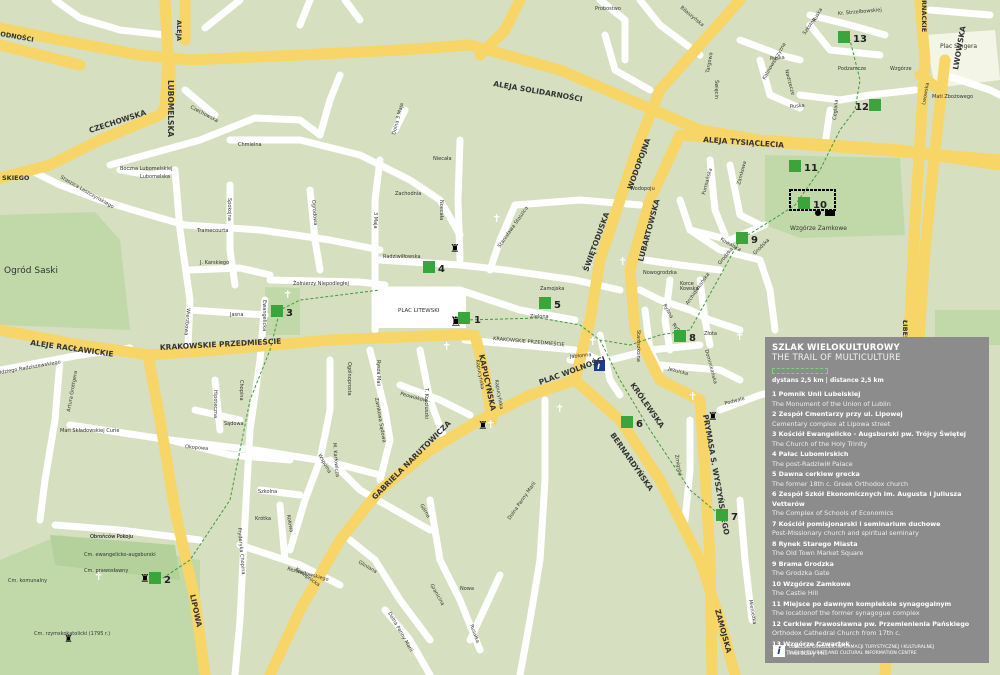  Describe the element at coordinates (795, 593) in the screenshot. I see `legend-item-en: The Castle Hill` at that location.